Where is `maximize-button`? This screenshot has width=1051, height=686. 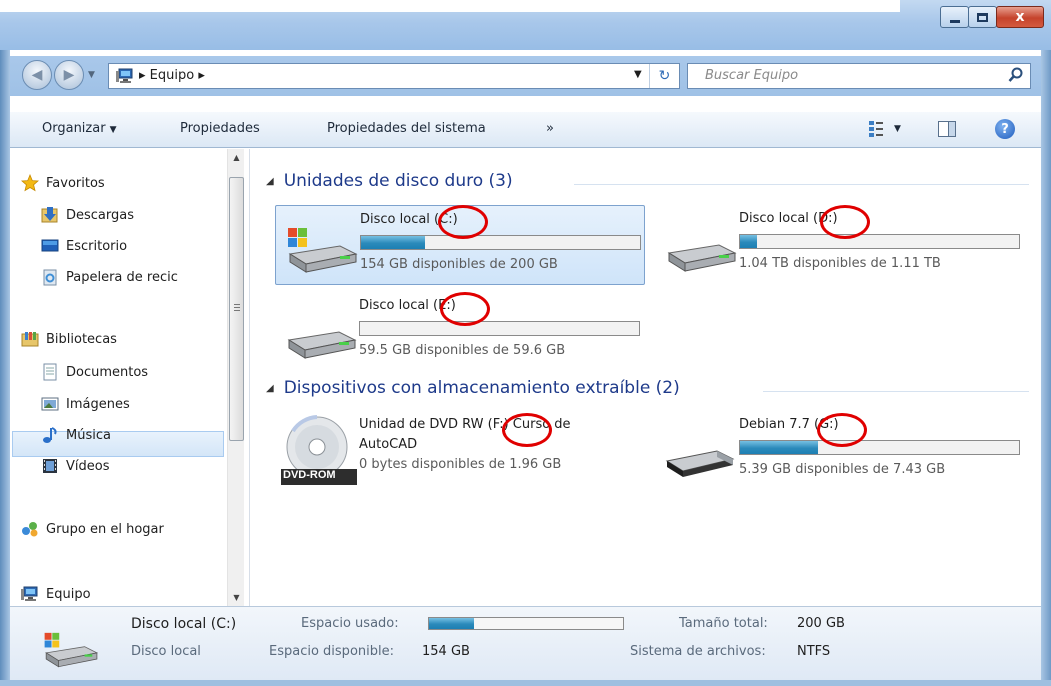 maximize-button is located at coordinates (982, 17).